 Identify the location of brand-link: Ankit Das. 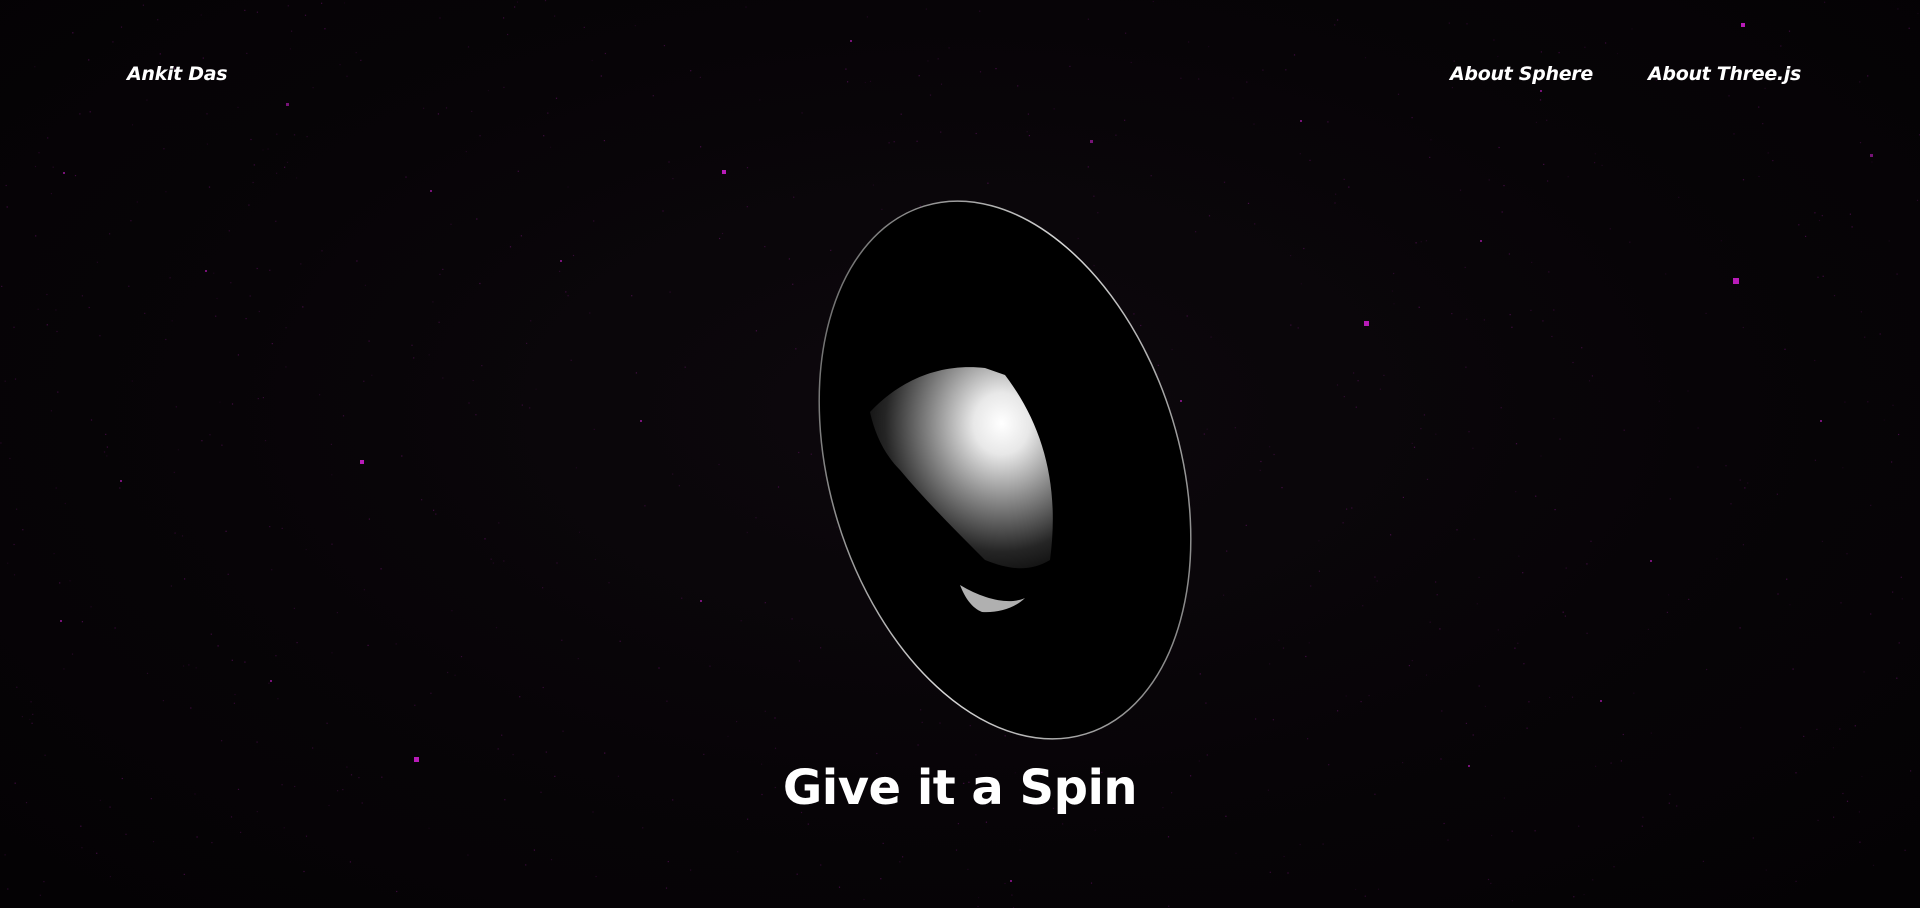
(177, 74).